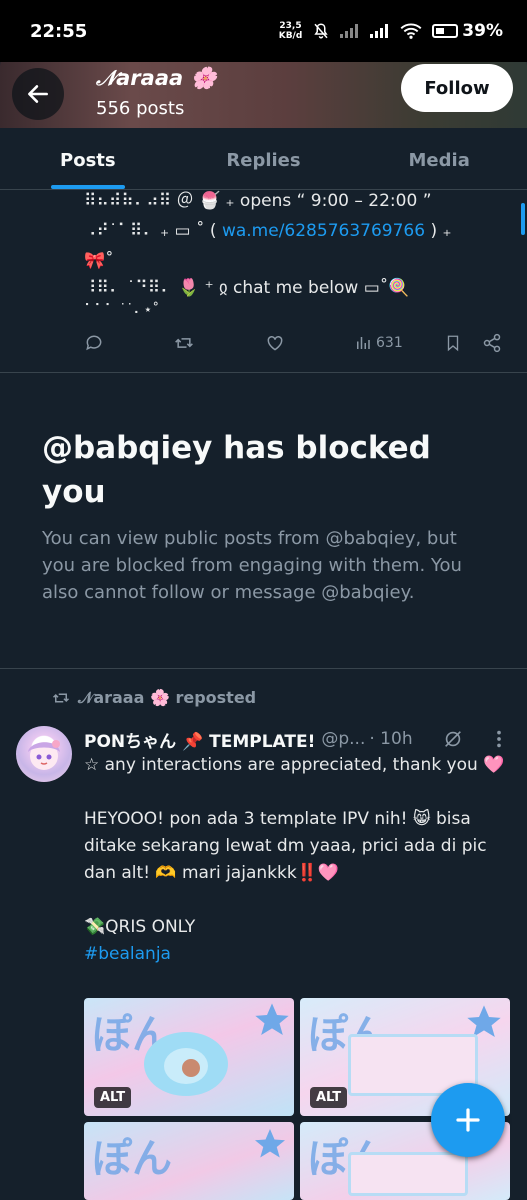  I want to click on tweet-line: 🎀˚, so click(99, 261).